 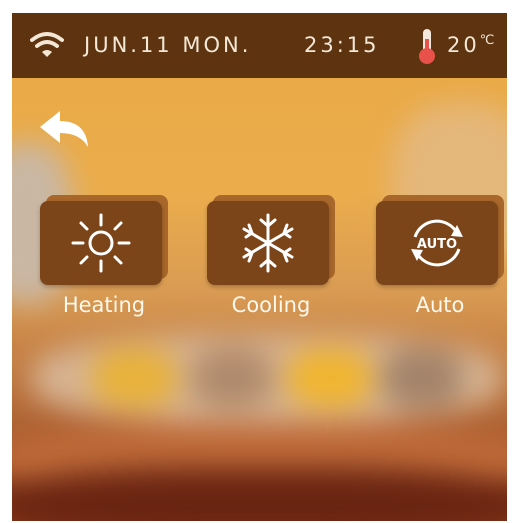 I want to click on wifi-icon, so click(x=47, y=47).